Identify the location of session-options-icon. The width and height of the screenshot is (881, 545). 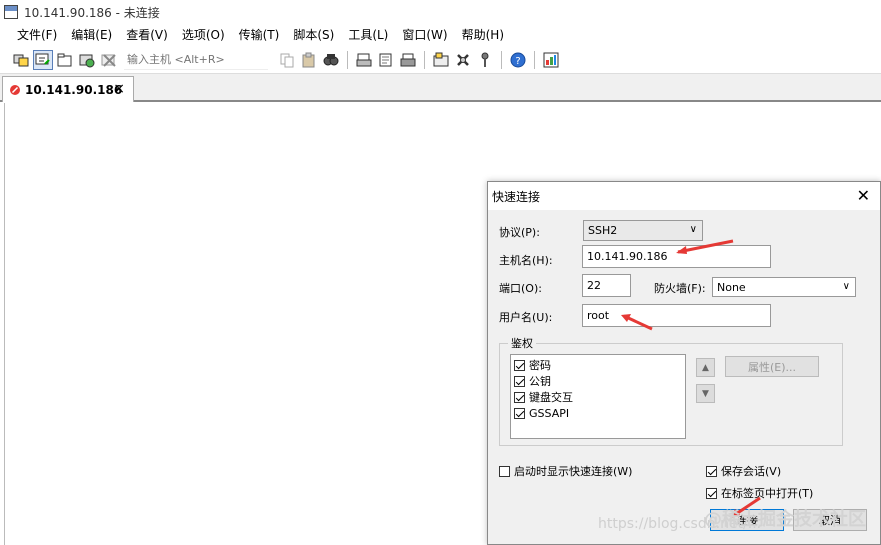
(441, 60).